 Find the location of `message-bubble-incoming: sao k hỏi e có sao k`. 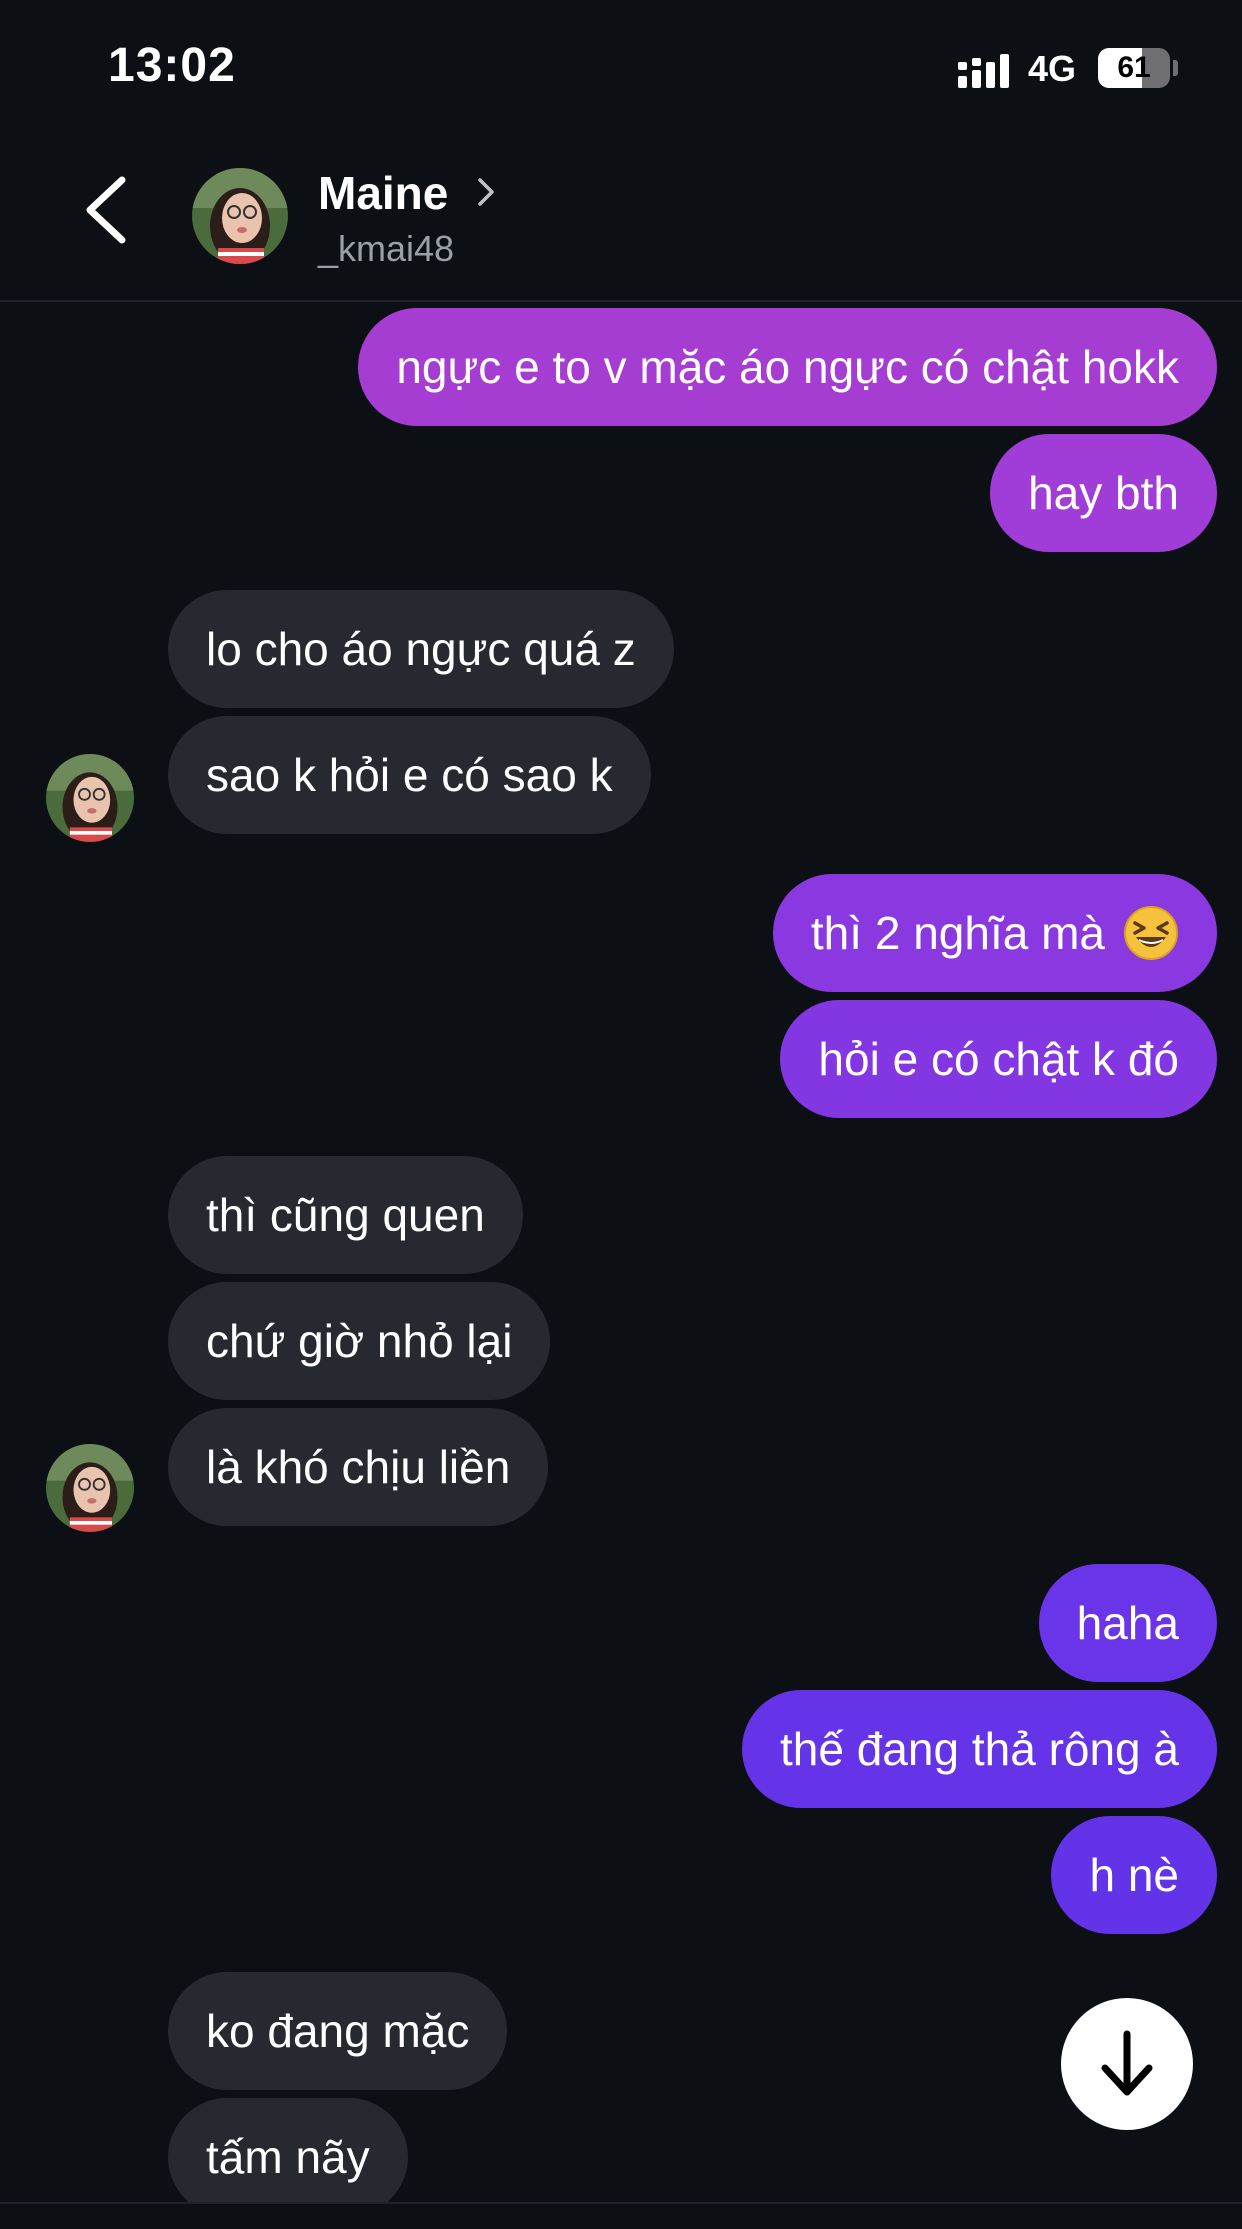

message-bubble-incoming: sao k hỏi e có sao k is located at coordinates (409, 775).